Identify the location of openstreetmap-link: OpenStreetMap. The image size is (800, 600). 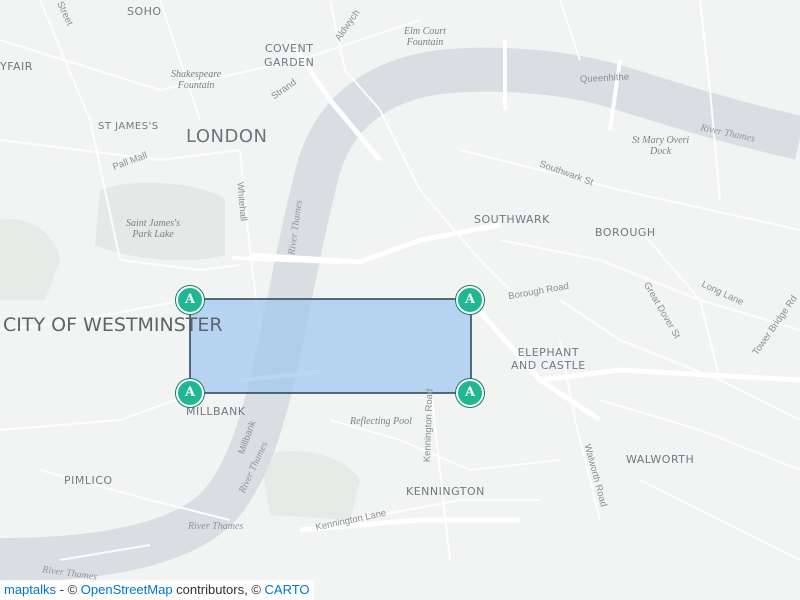
(127, 589).